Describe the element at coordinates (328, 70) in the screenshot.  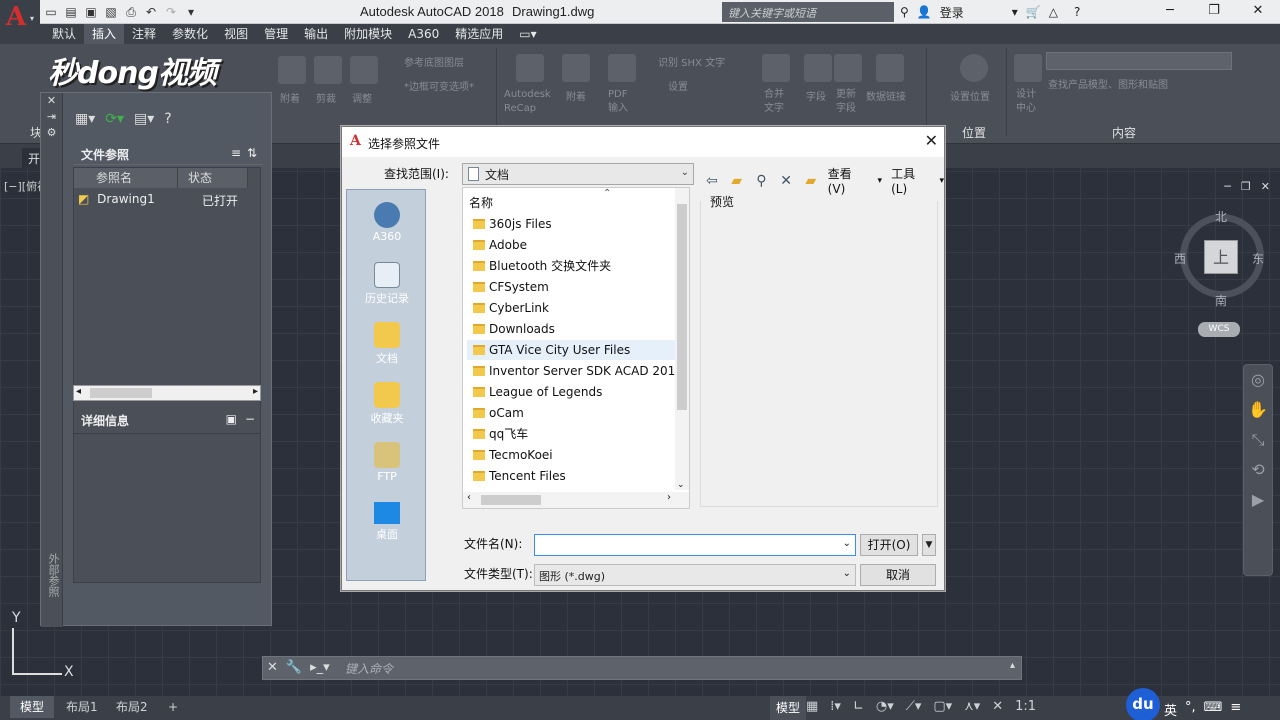
I see `clip-icon` at that location.